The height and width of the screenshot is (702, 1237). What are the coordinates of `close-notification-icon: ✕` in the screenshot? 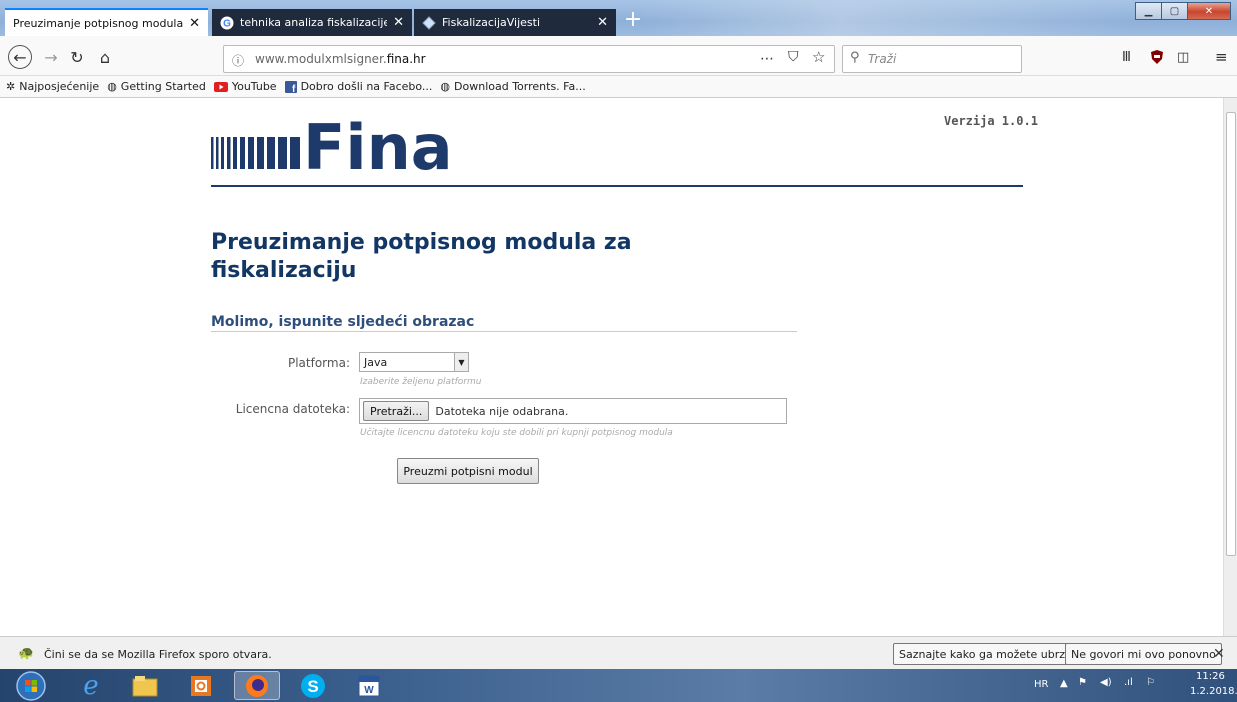 It's located at (1219, 654).